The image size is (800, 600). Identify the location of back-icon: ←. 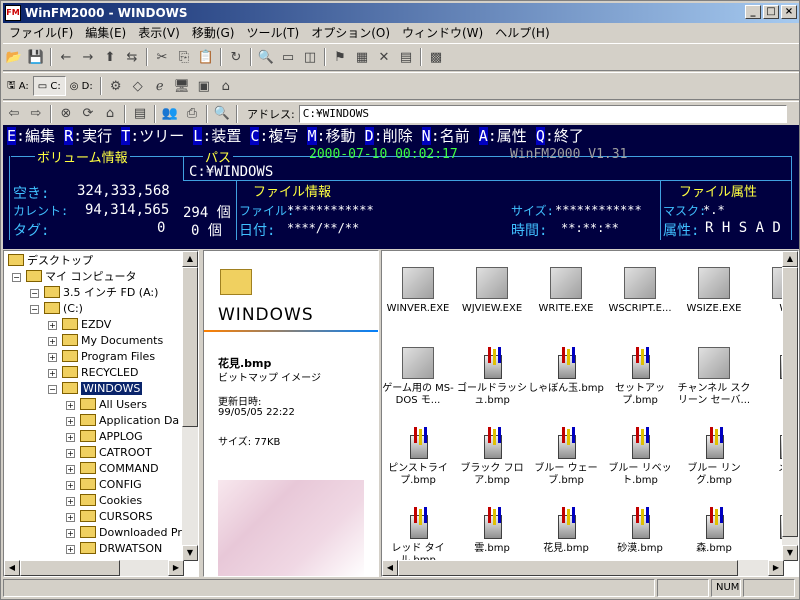
(66, 57).